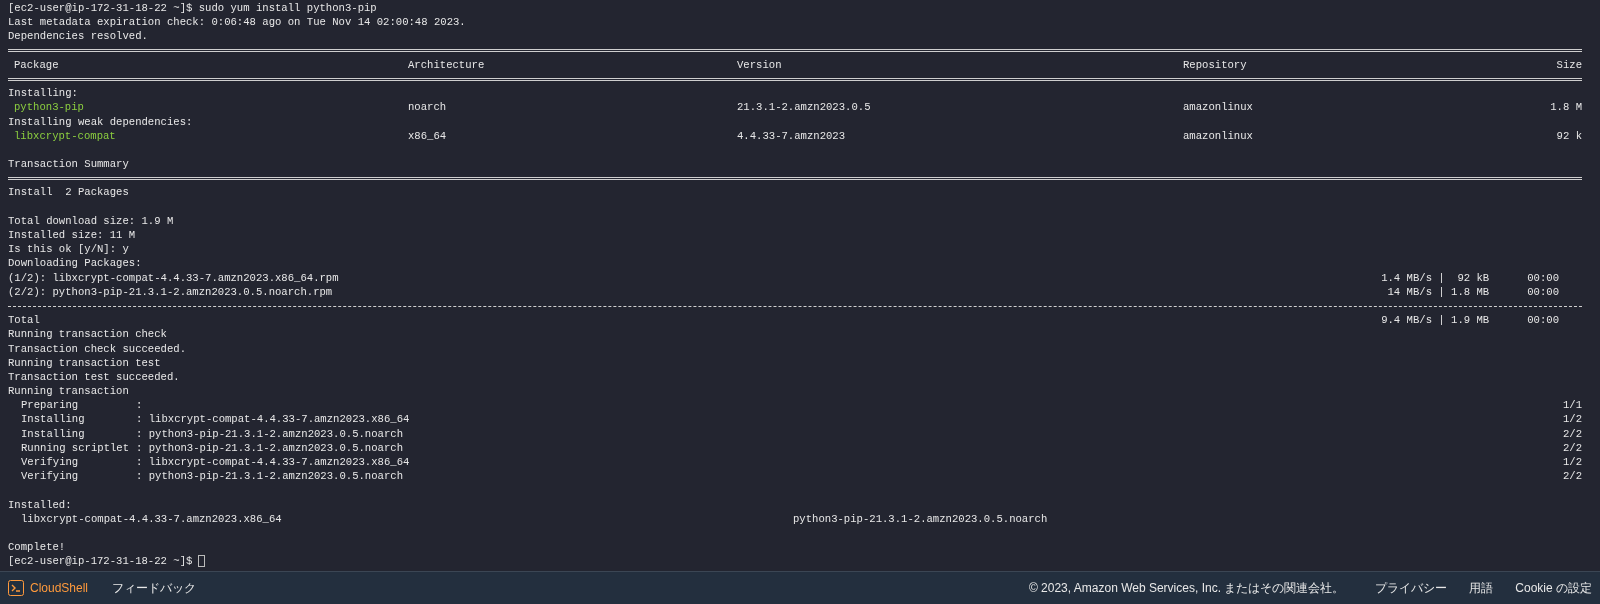  What do you see at coordinates (154, 588) in the screenshot?
I see `feedback-link: フィードバック` at bounding box center [154, 588].